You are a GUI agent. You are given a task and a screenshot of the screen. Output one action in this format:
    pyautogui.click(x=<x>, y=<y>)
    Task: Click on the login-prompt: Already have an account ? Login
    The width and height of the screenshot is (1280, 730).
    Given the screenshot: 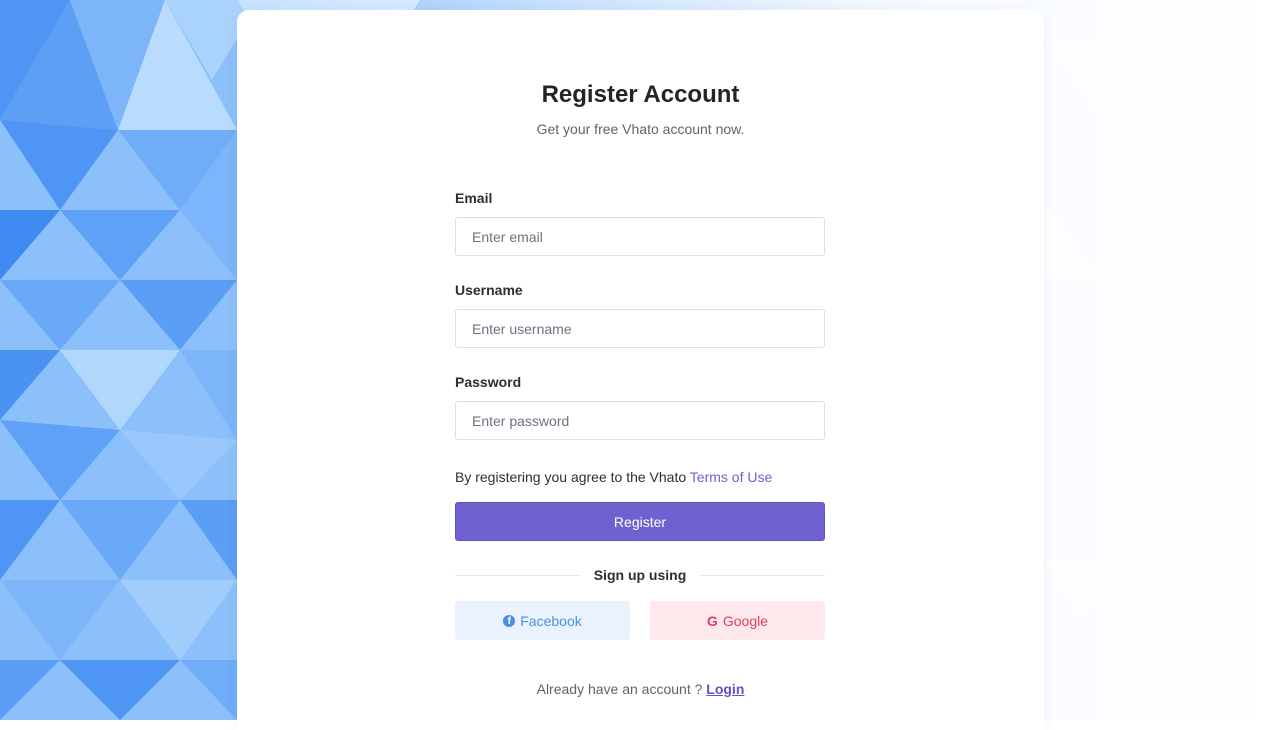 What is the action you would take?
    pyautogui.click(x=640, y=689)
    